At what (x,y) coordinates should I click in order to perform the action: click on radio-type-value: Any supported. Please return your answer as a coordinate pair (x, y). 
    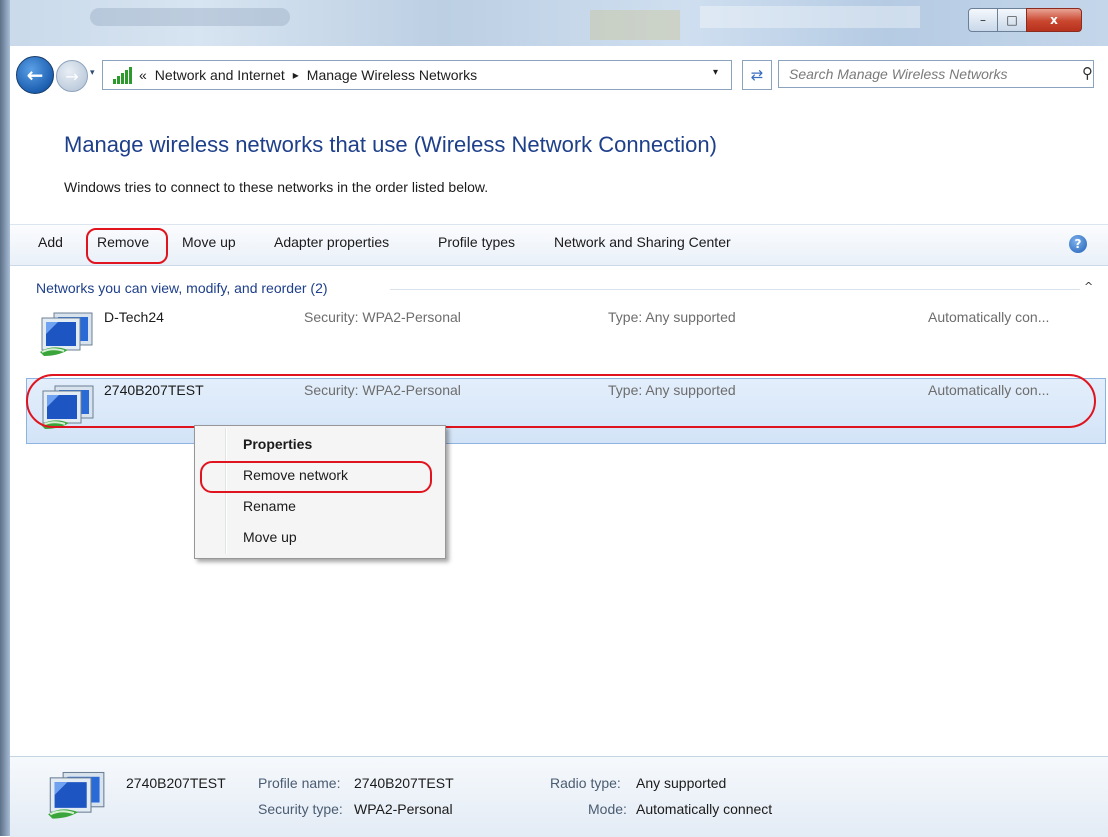
    Looking at the image, I should click on (681, 783).